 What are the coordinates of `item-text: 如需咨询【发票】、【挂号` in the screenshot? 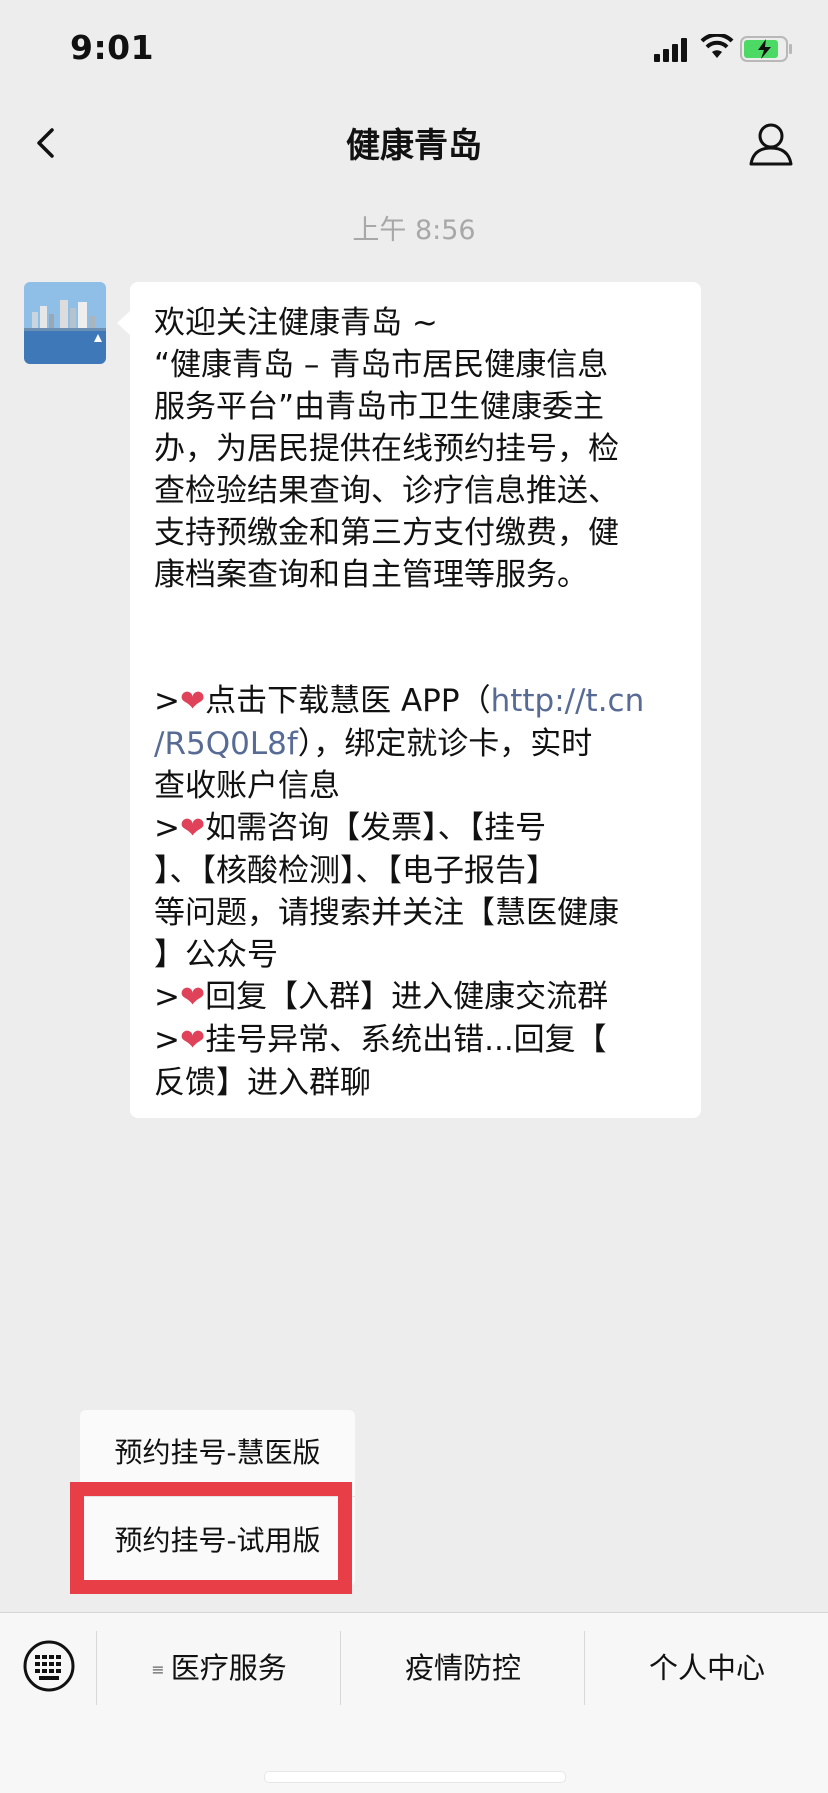 It's located at (376, 828).